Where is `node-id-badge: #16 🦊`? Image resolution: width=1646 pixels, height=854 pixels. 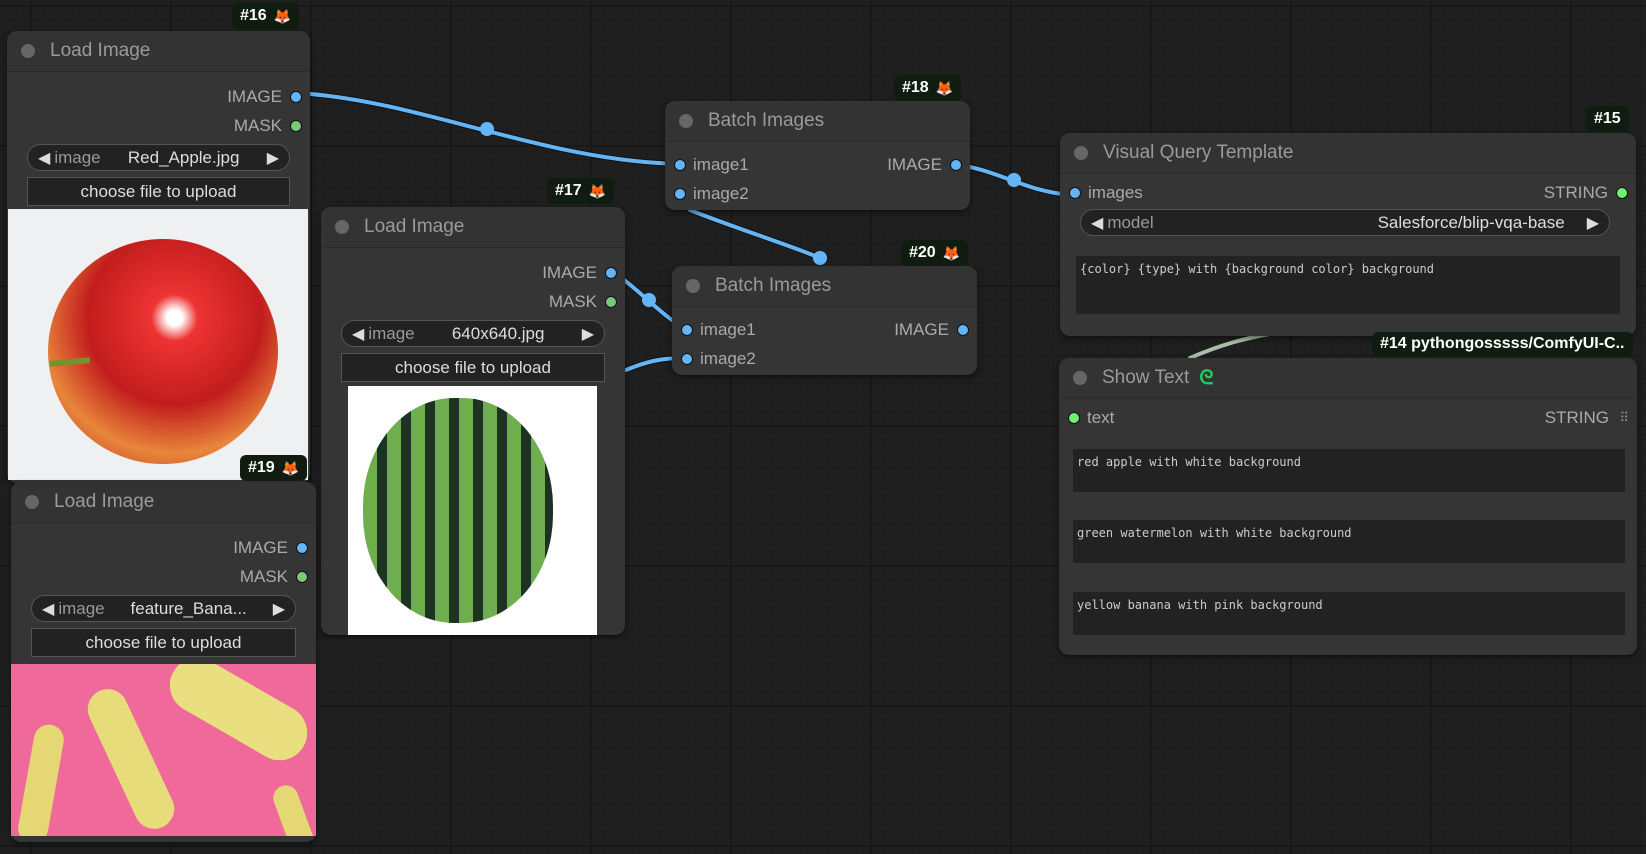
node-id-badge: #16 🦊 is located at coordinates (266, 16).